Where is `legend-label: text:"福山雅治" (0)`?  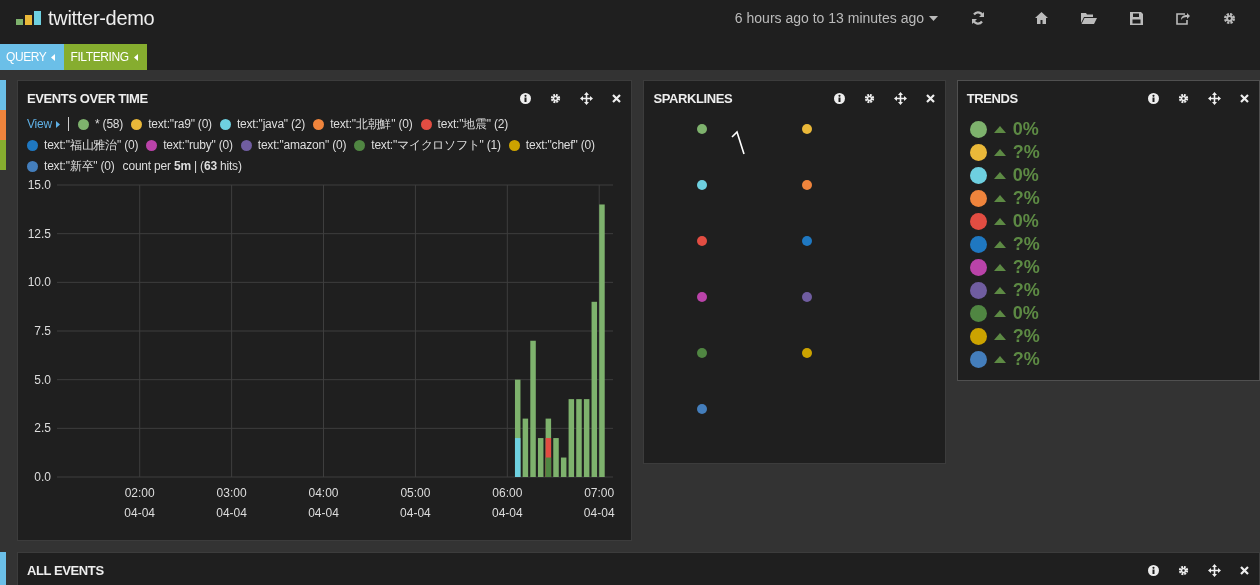 legend-label: text:"福山雅治" (0) is located at coordinates (91, 145).